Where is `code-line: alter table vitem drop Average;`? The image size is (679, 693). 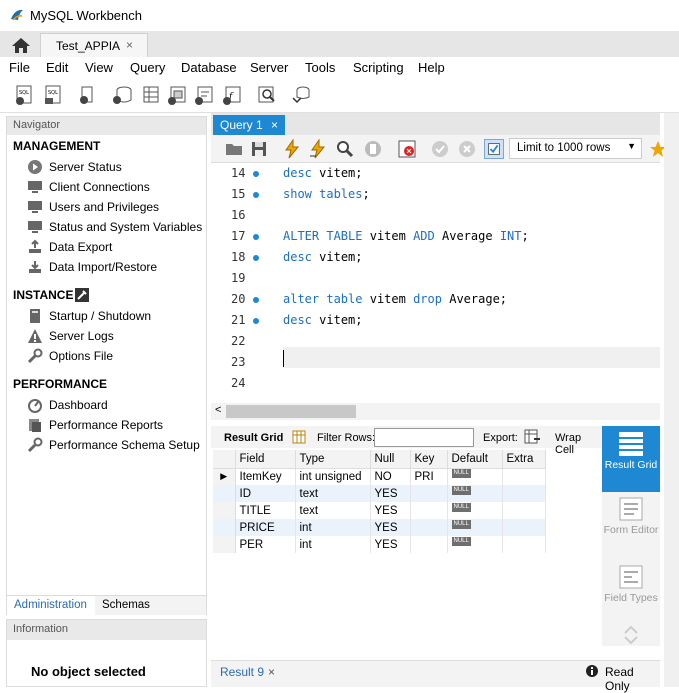
code-line: alter table vitem drop Average; is located at coordinates (395, 299).